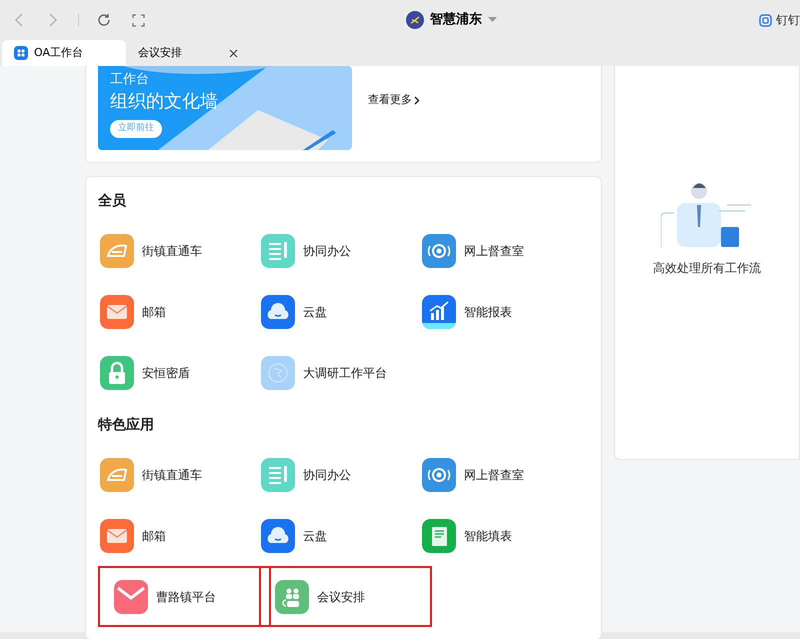 This screenshot has height=639, width=800. I want to click on empty-caption: 高效处理所有工作流, so click(707, 268).